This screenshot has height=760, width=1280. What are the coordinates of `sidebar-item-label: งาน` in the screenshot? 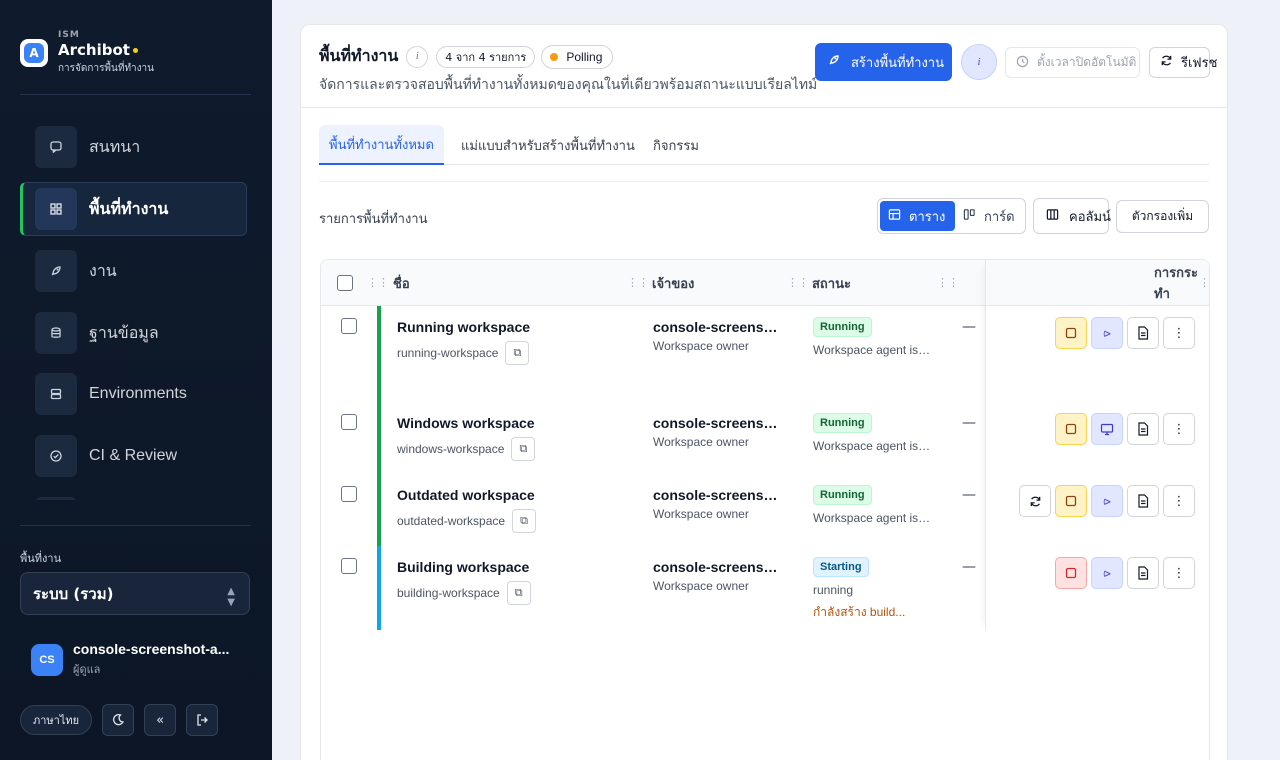 It's located at (103, 271).